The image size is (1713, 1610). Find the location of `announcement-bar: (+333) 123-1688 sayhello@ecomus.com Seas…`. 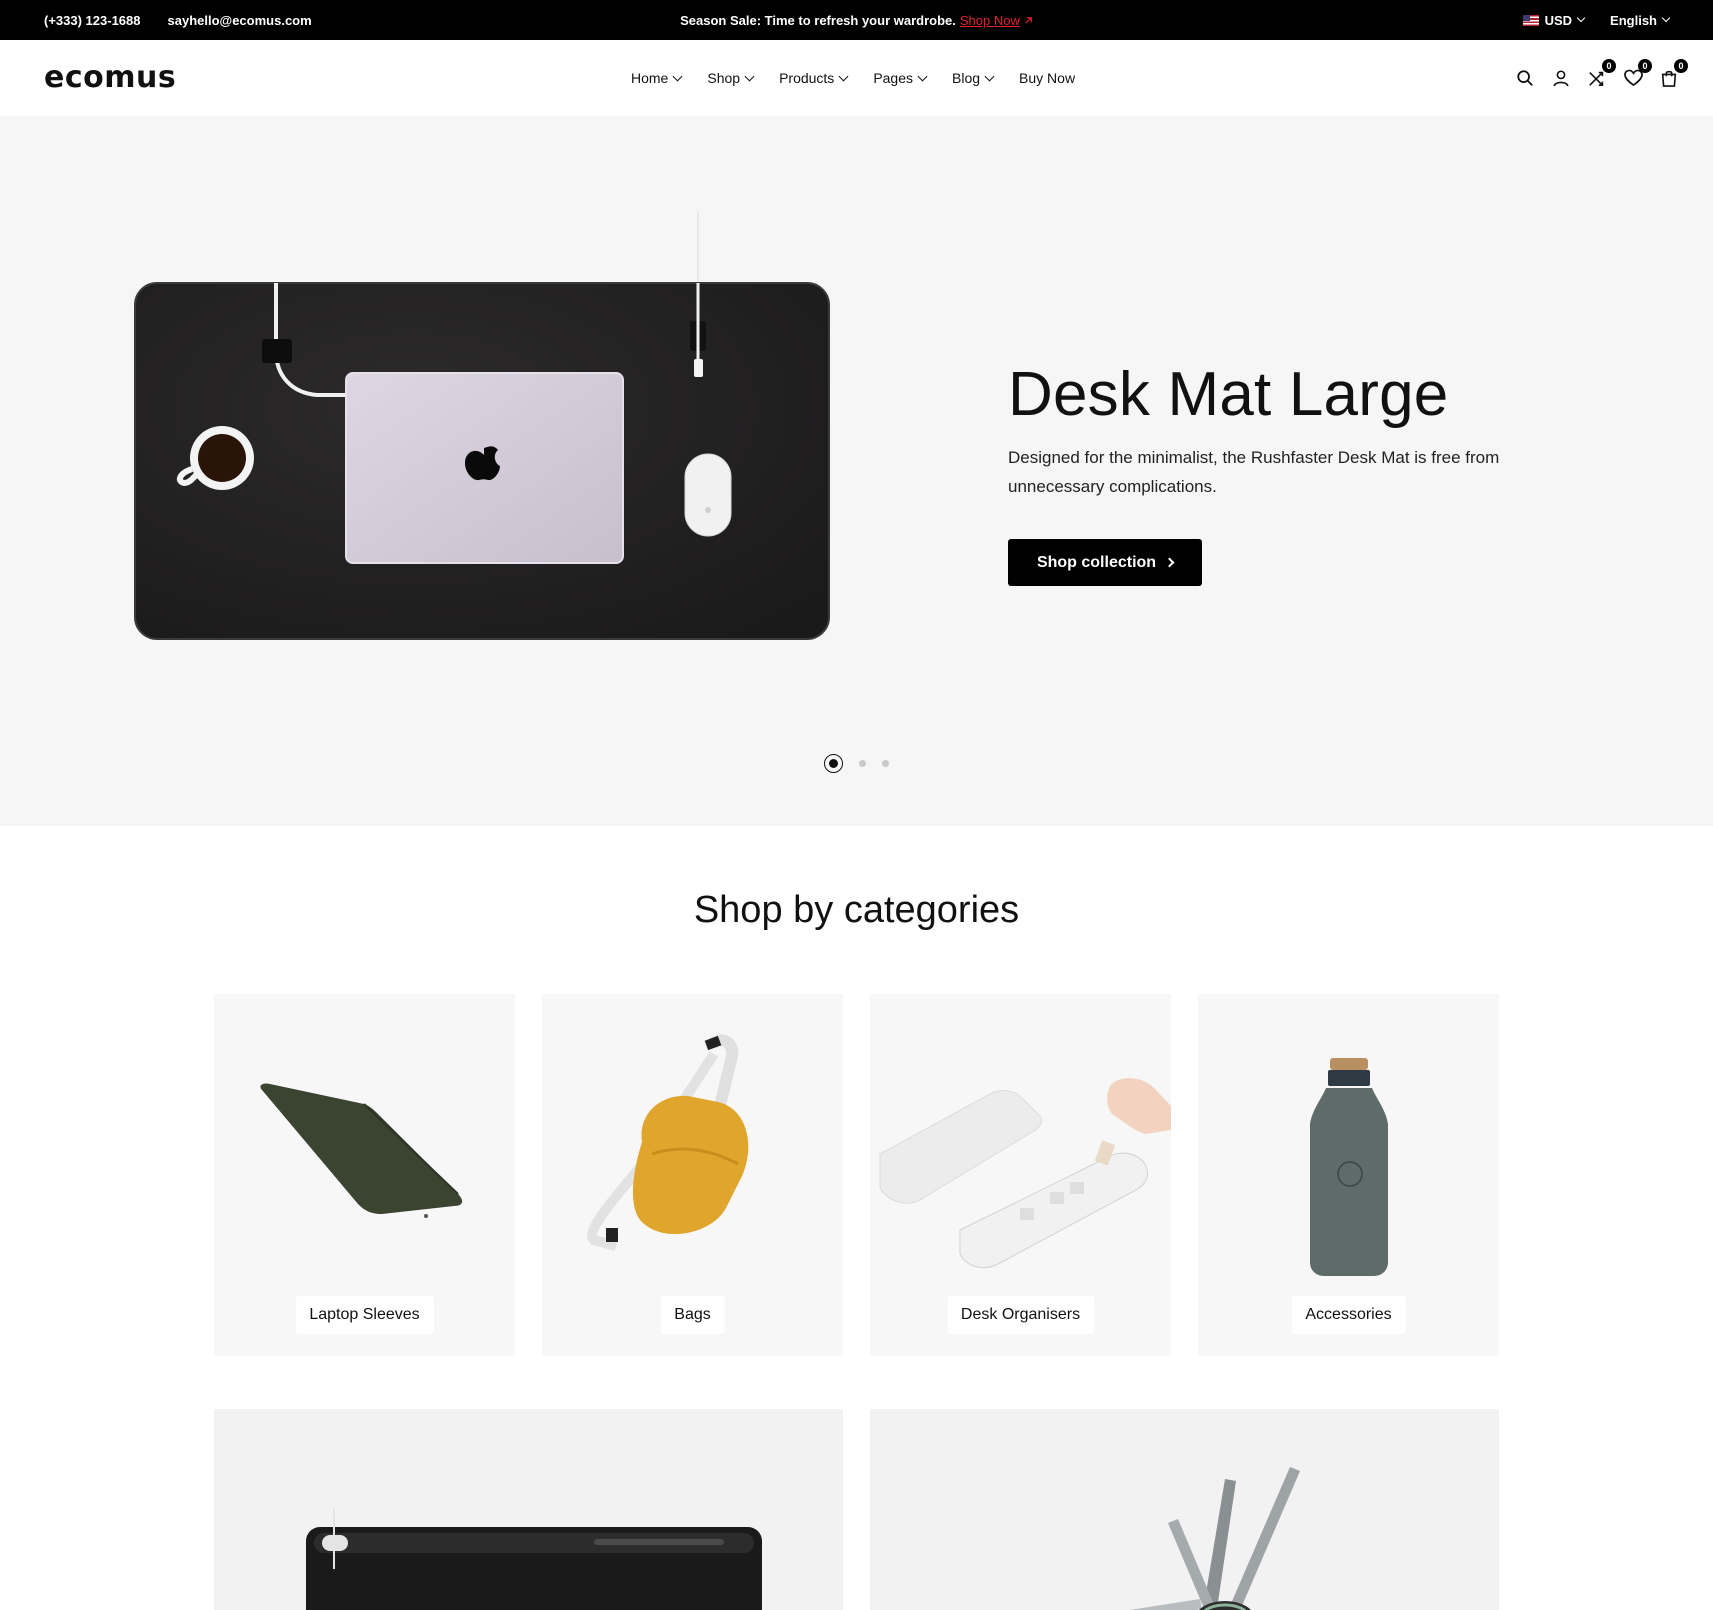

announcement-bar: (+333) 123-1688 sayhello@ecomus.com Seas… is located at coordinates (856, 20).